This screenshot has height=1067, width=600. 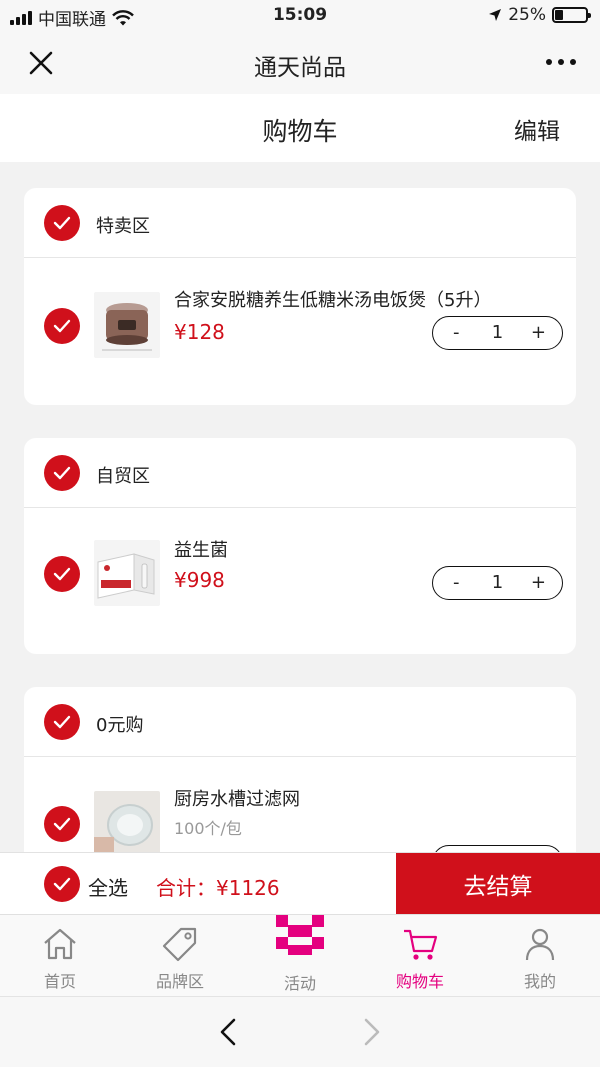 I want to click on page-header: 购物车 编辑, so click(x=300, y=128).